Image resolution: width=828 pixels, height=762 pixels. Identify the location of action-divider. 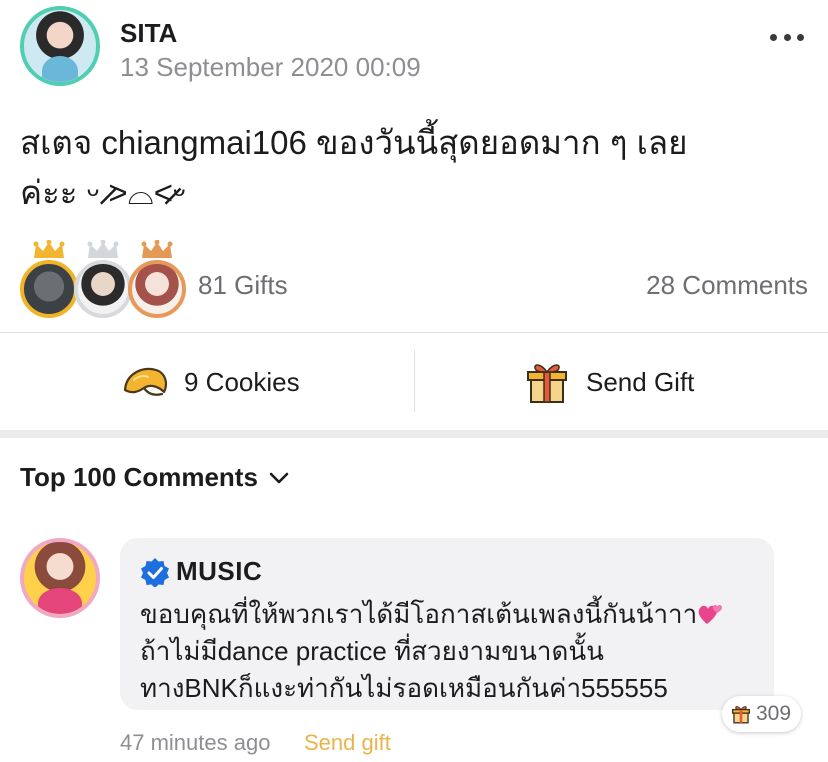
(414, 381).